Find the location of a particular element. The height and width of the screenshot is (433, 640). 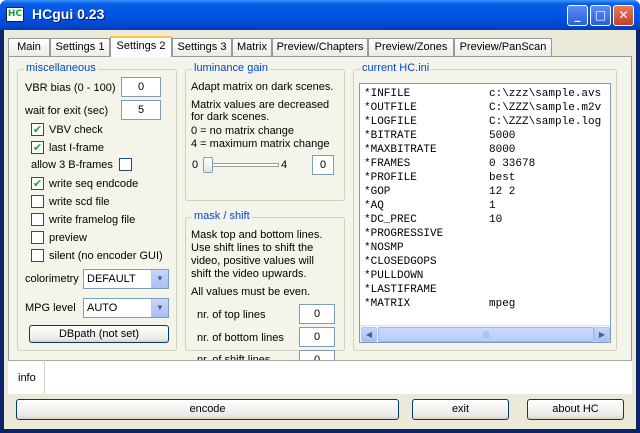

encode-button: encode is located at coordinates (207, 409).